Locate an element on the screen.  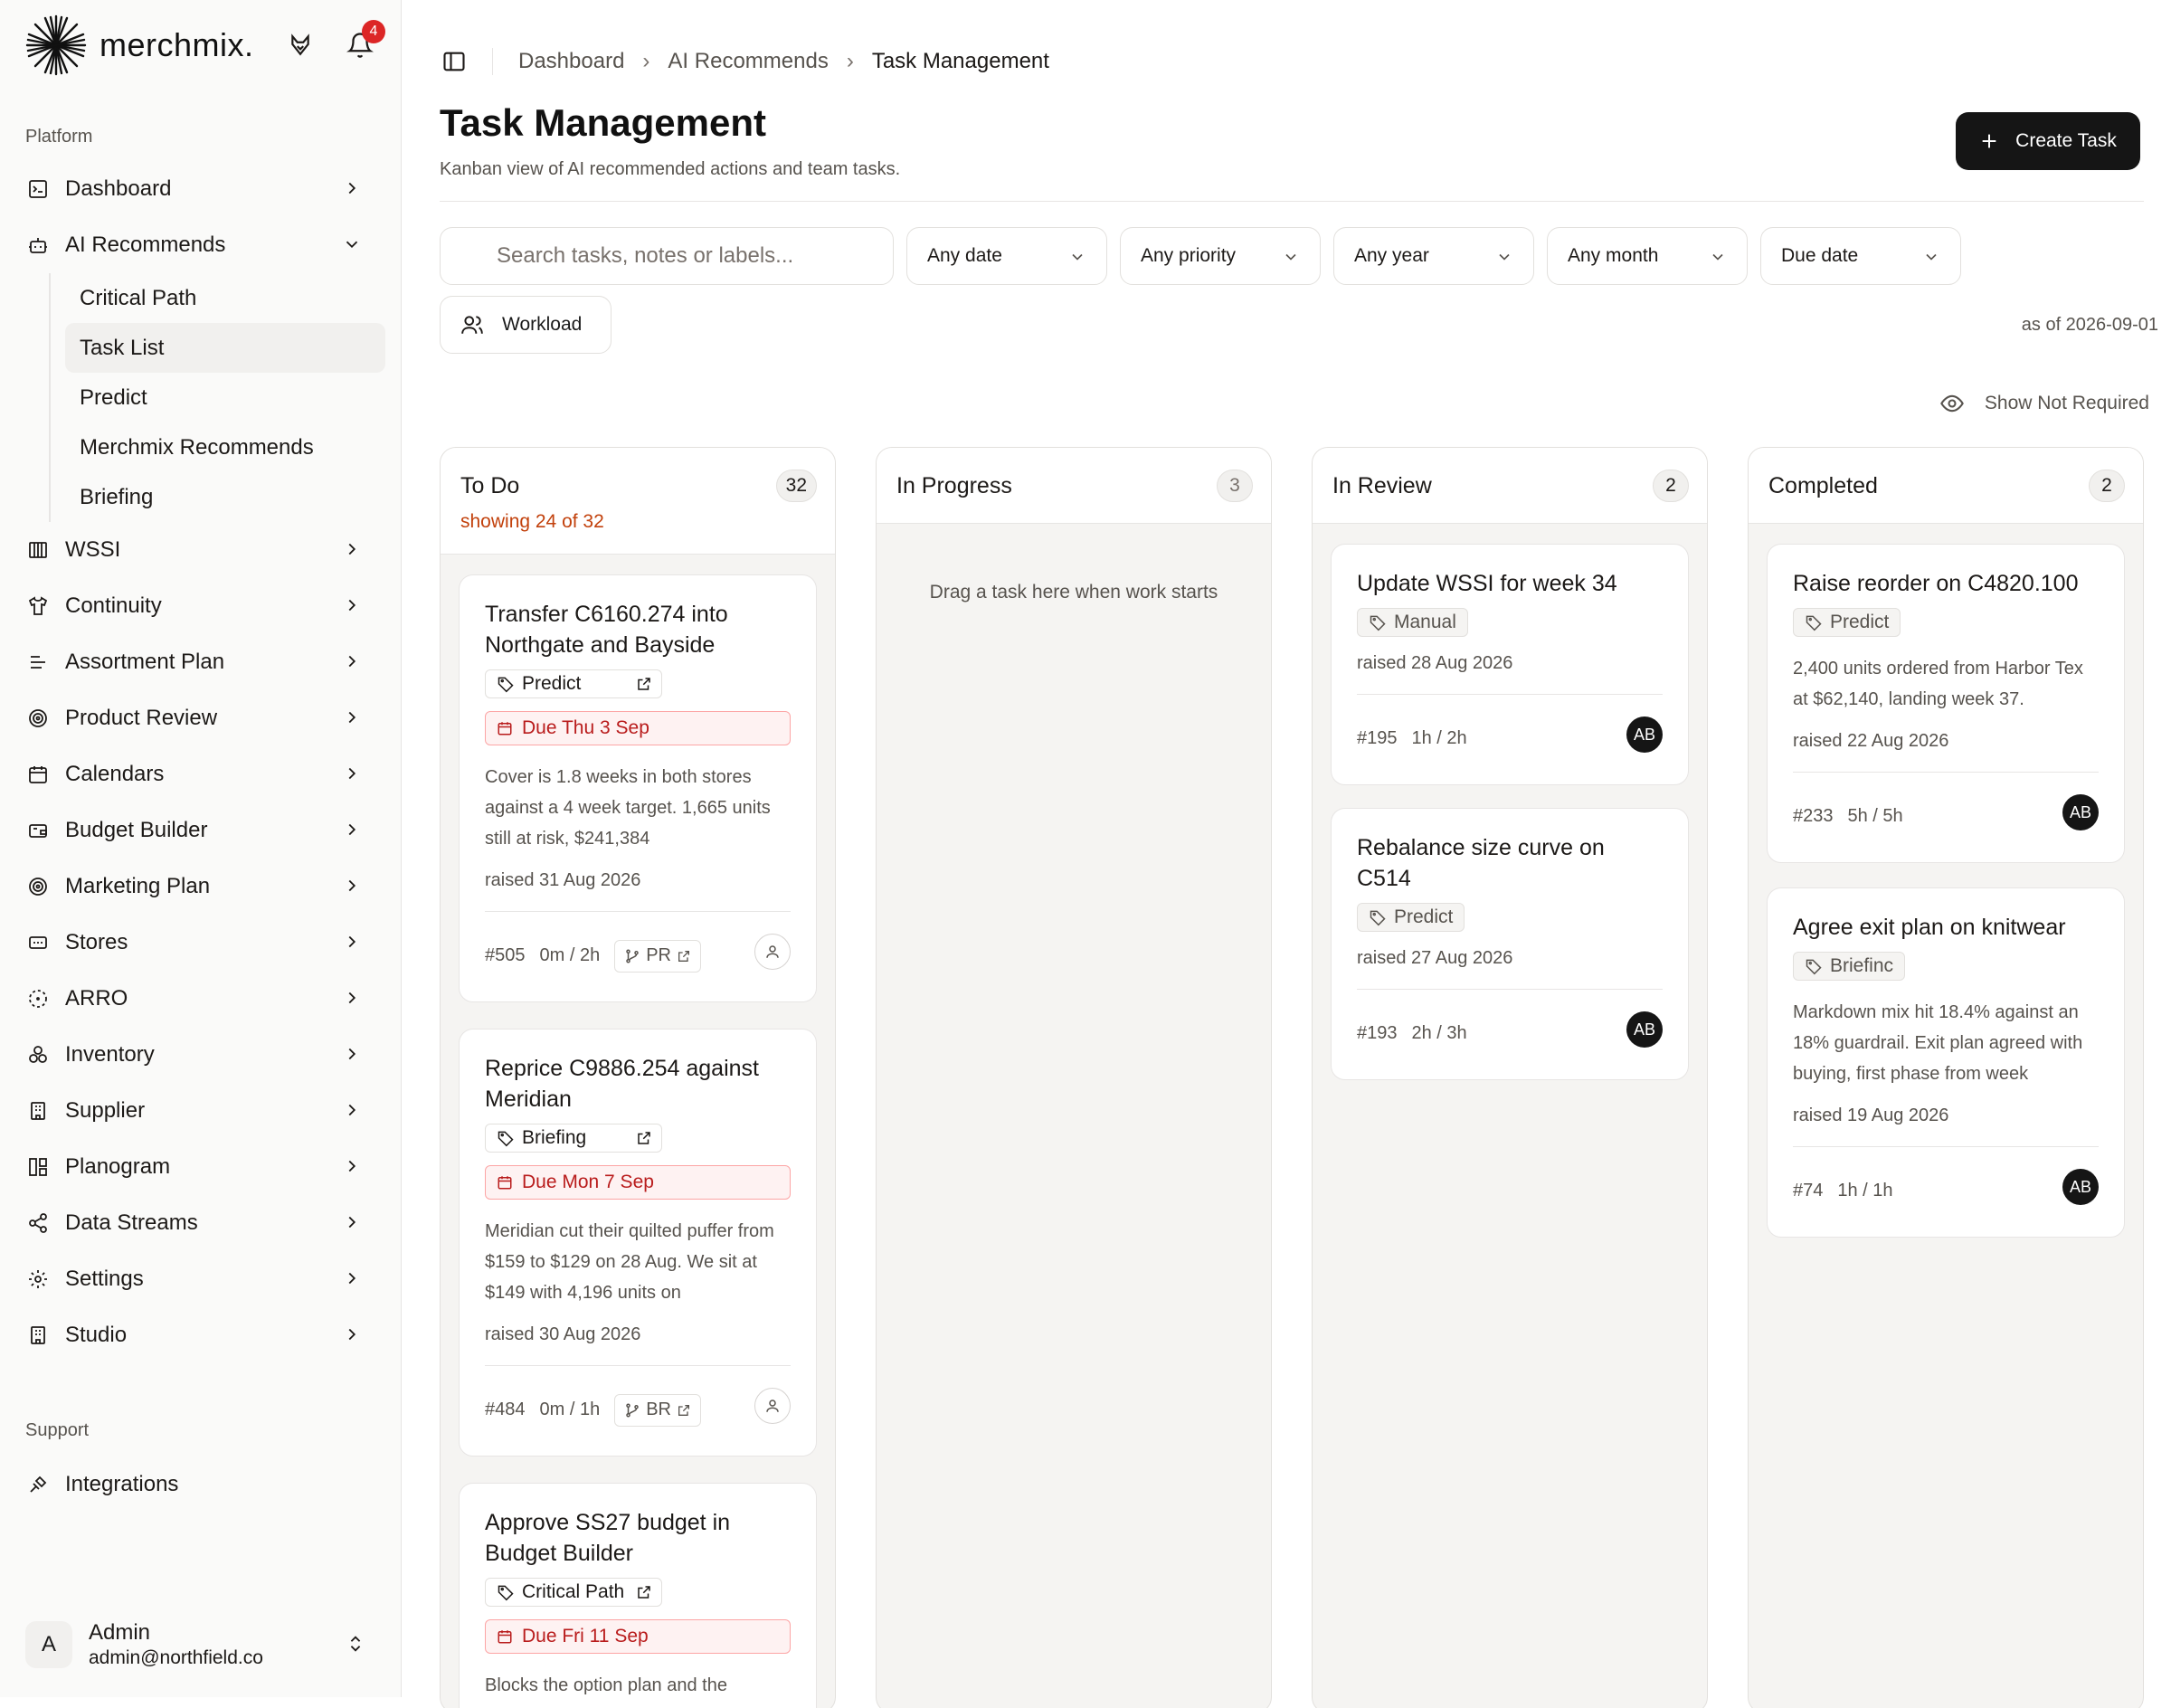
due-label: Due Thu 3 Sep is located at coordinates (585, 727).